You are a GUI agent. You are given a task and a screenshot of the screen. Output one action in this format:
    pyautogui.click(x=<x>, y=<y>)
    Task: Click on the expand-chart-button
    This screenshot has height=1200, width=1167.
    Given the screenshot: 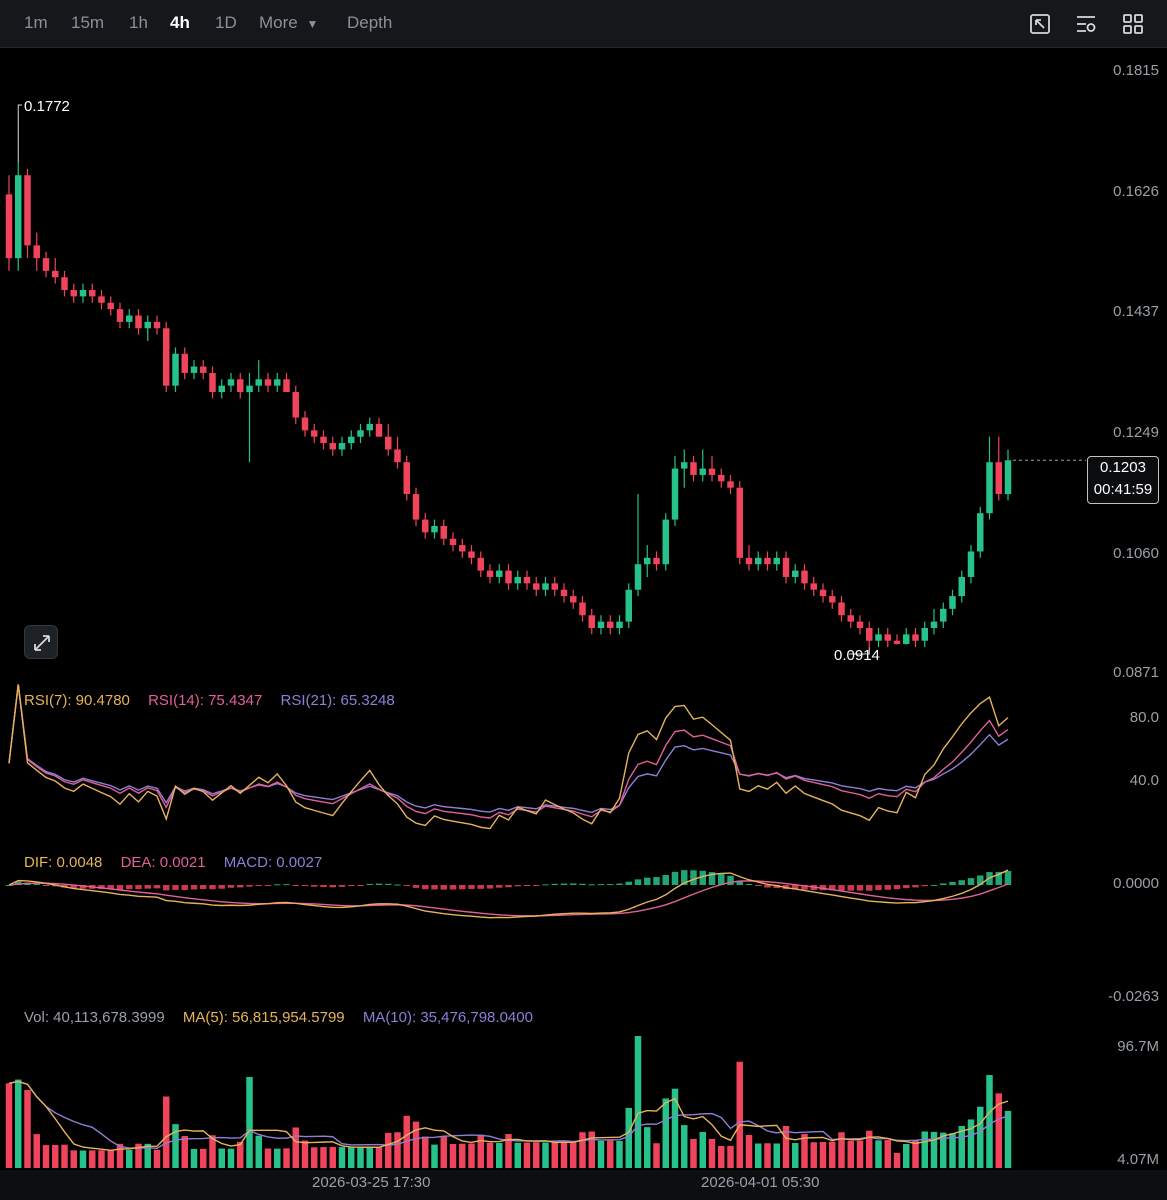 What is the action you would take?
    pyautogui.click(x=41, y=642)
    